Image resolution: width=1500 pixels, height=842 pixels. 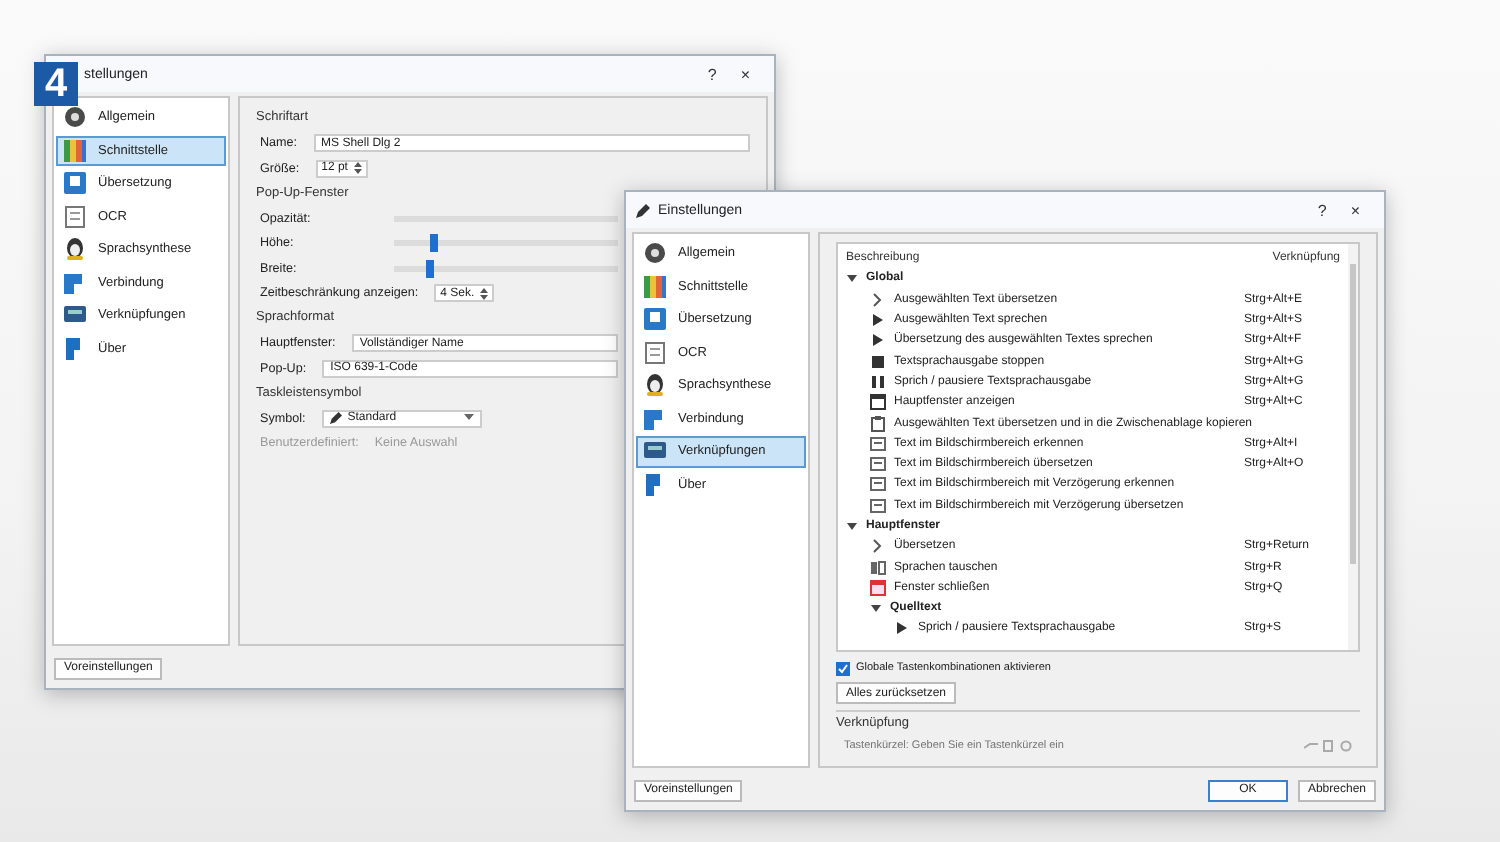 What do you see at coordinates (878, 587) in the screenshot?
I see `close-window-icon` at bounding box center [878, 587].